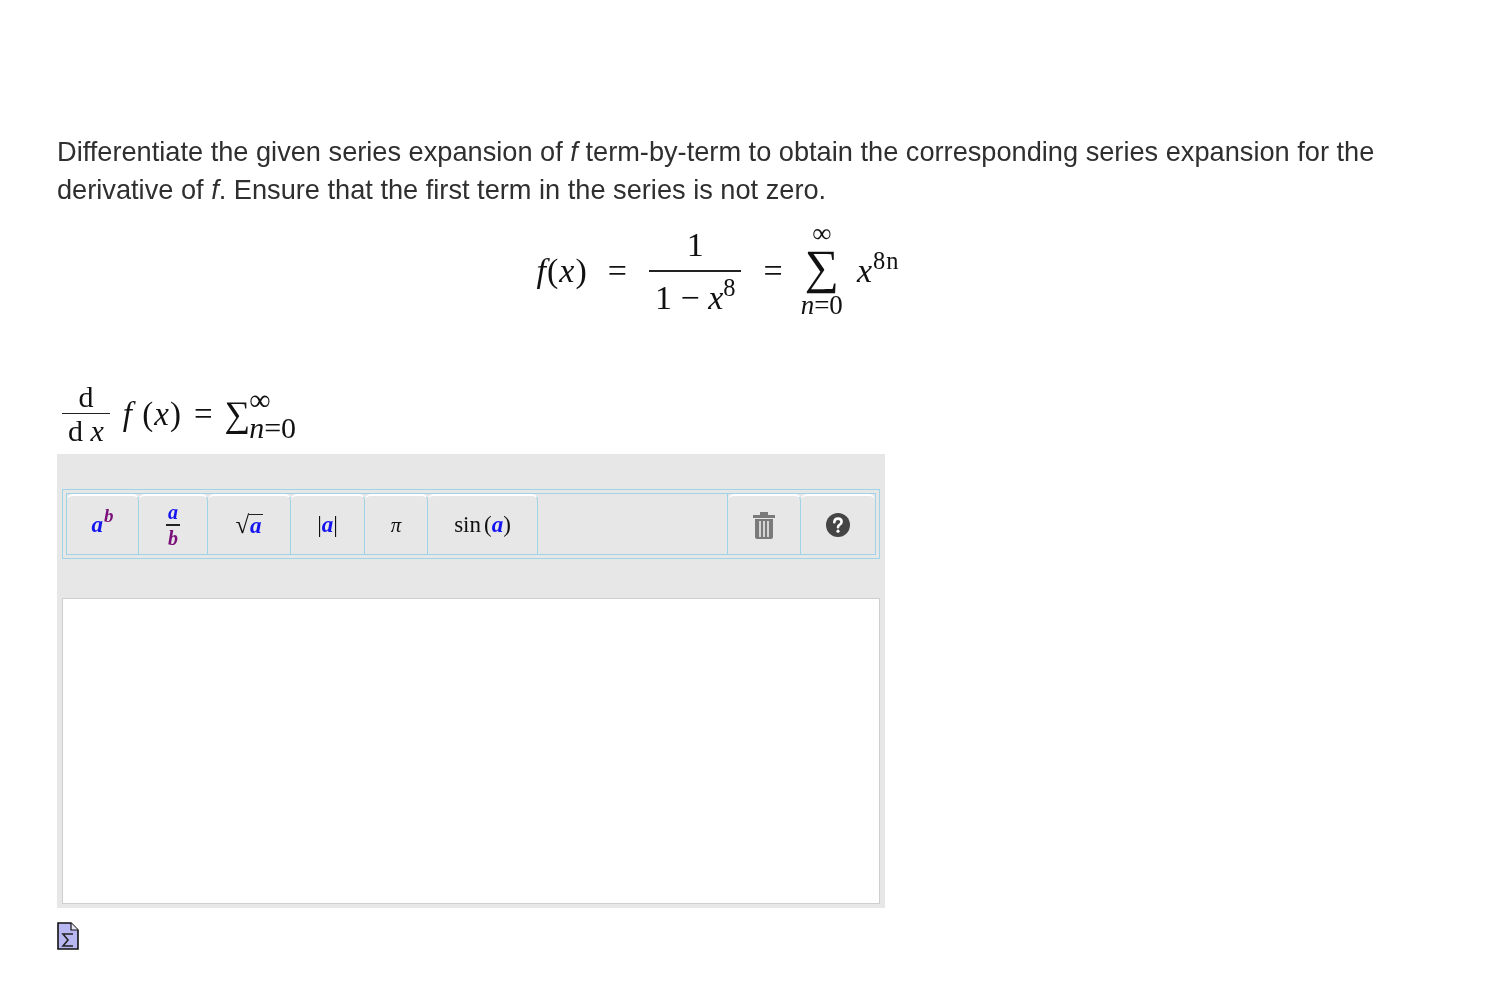 The height and width of the screenshot is (988, 1500). I want to click on help-icon, so click(838, 525).